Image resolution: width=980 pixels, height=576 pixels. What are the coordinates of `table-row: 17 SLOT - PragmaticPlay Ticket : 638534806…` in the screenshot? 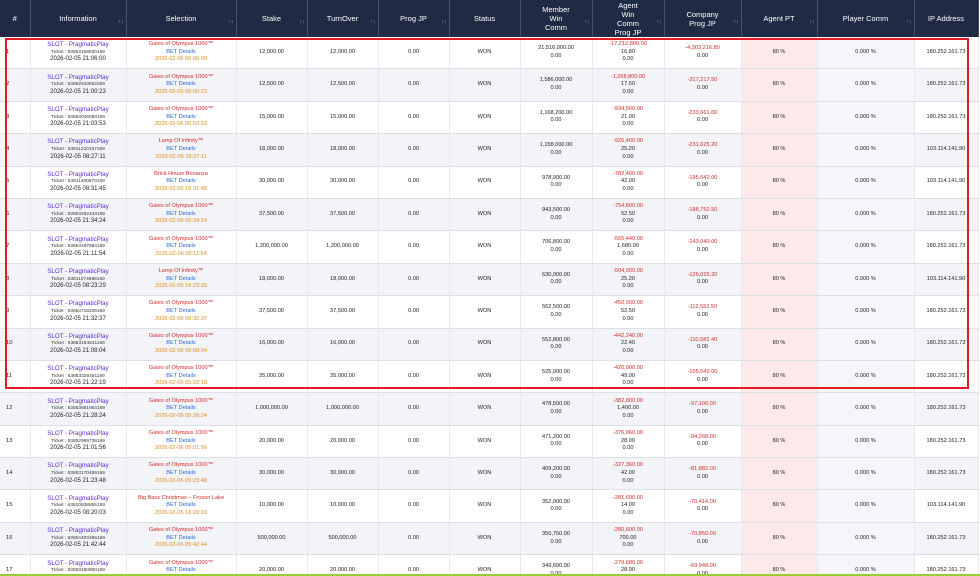 It's located at (489, 565).